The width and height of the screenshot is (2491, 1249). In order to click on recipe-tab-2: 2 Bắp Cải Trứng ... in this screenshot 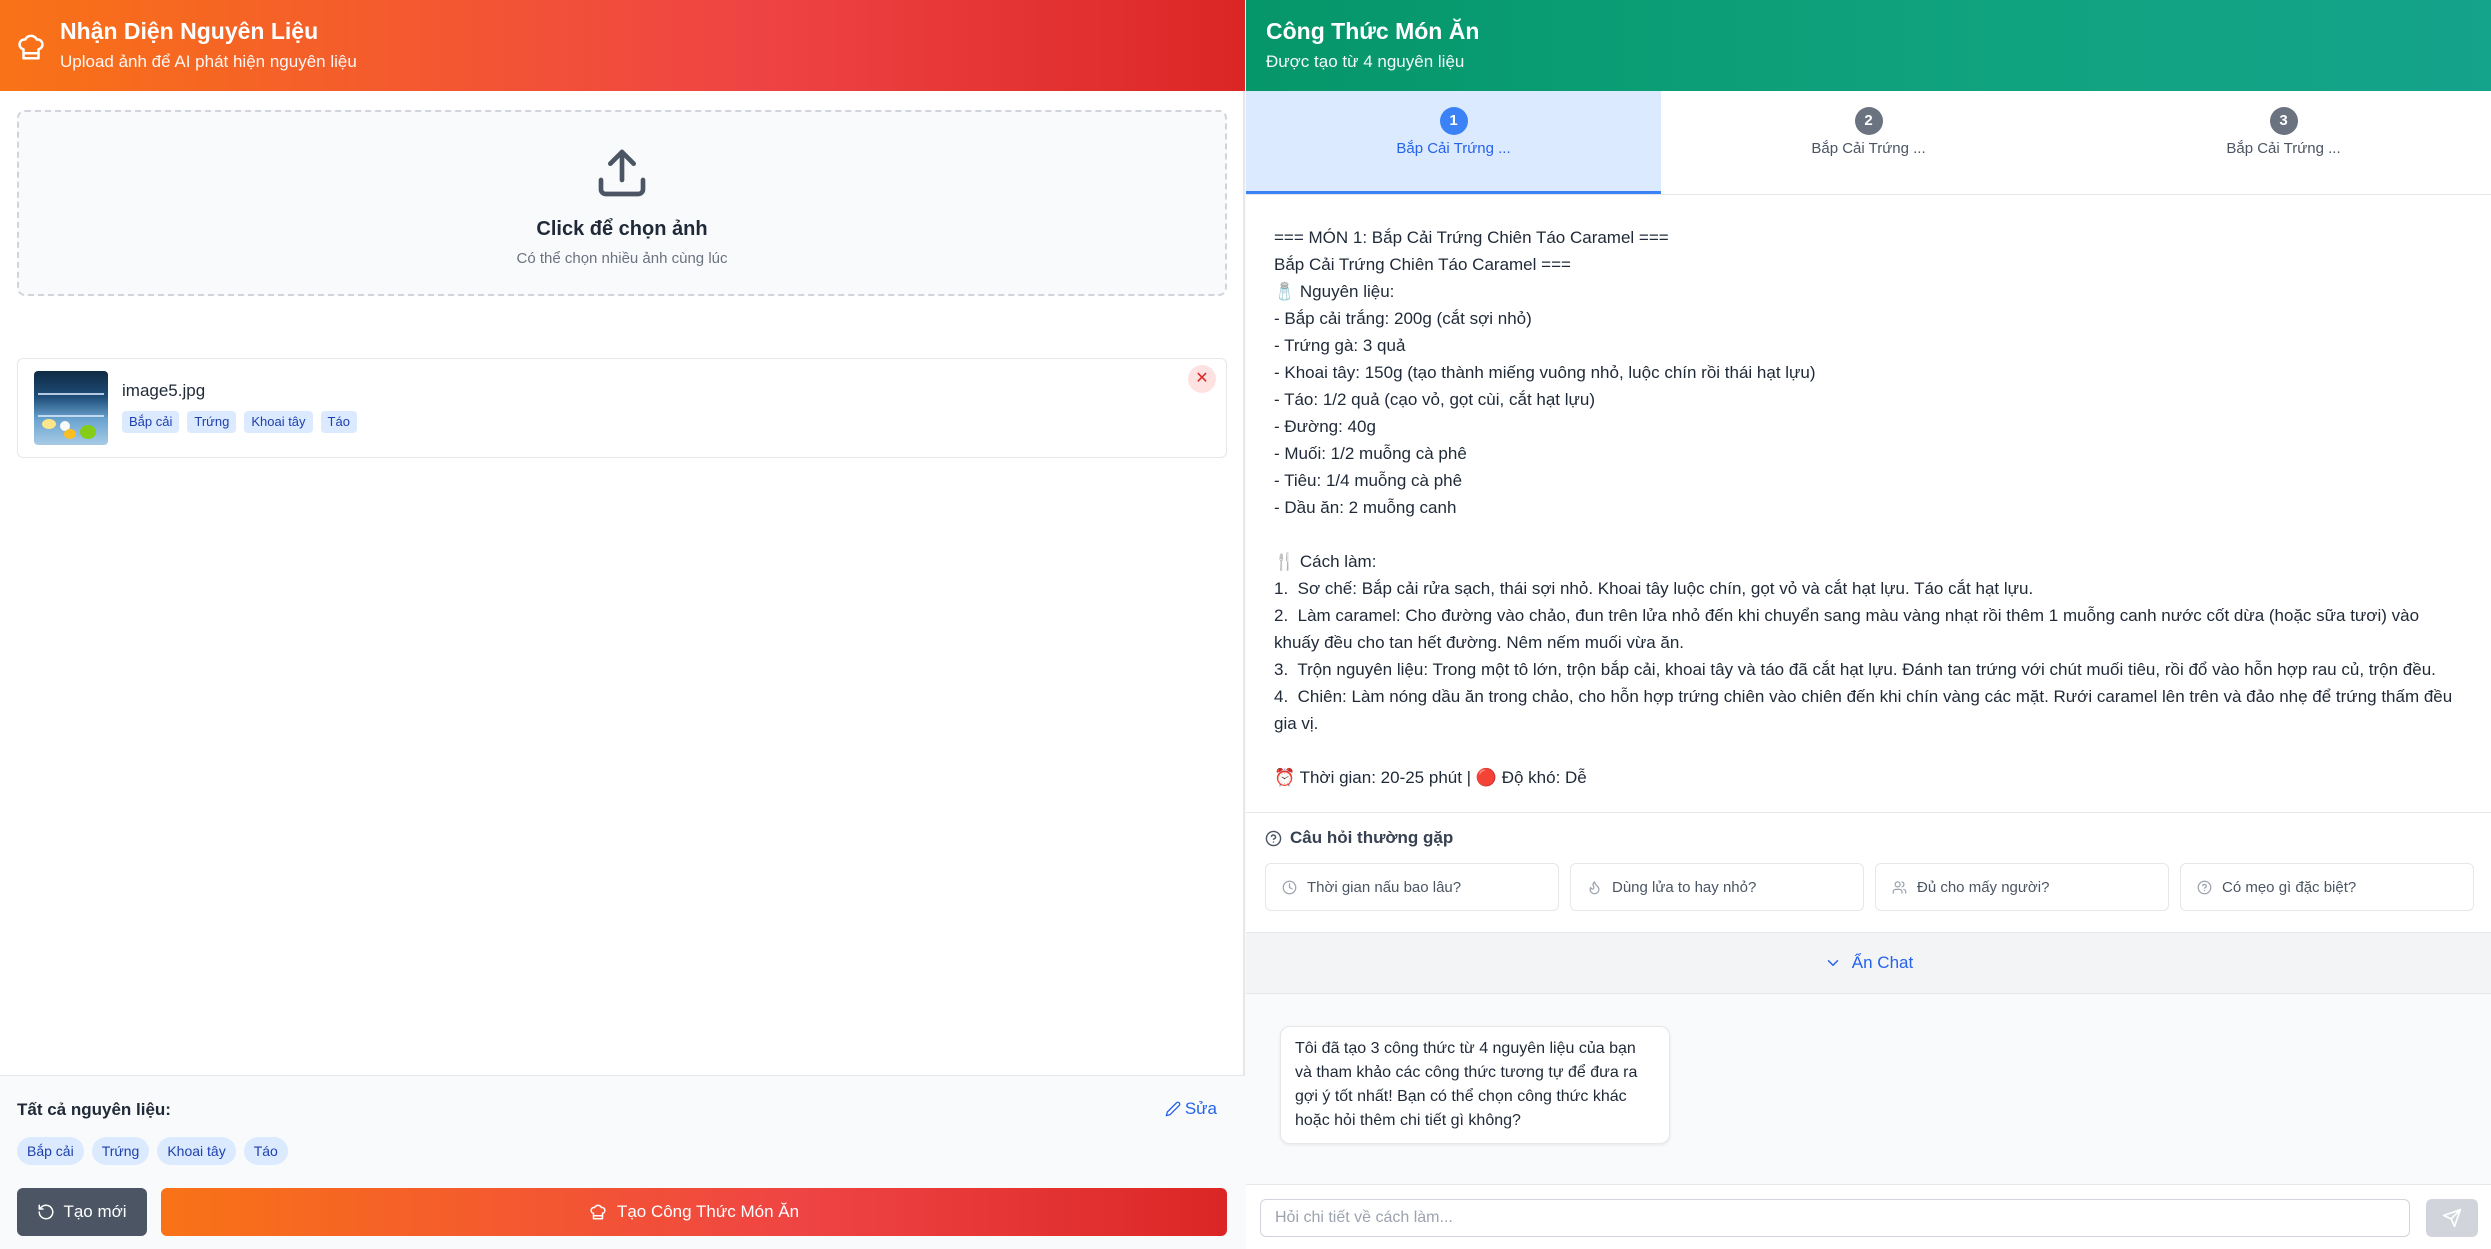, I will do `click(1868, 142)`.